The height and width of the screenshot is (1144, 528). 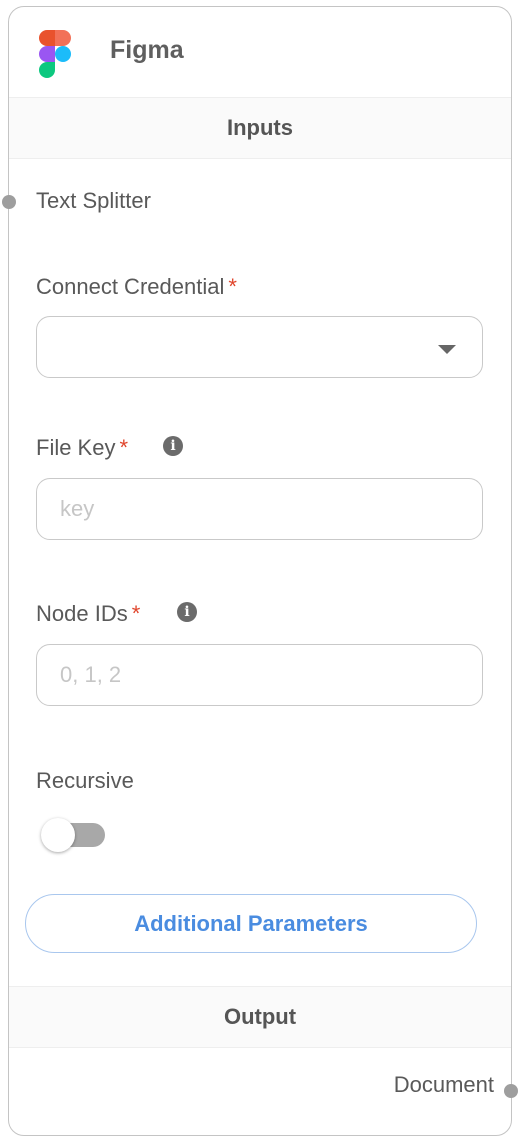 I want to click on node-header: Figma, so click(x=260, y=52).